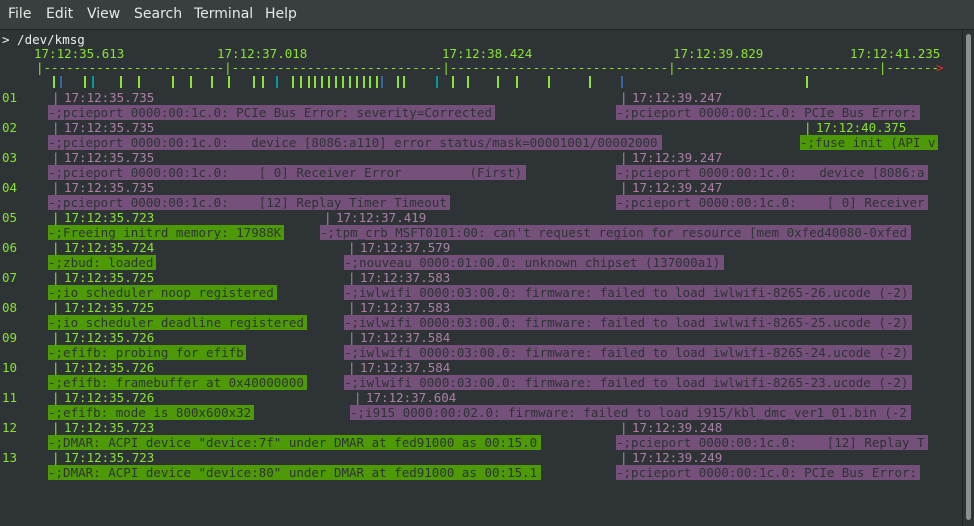 This screenshot has width=974, height=526. What do you see at coordinates (151, 412) in the screenshot?
I see `event-message: -;efifb: mode is 800x600x32` at bounding box center [151, 412].